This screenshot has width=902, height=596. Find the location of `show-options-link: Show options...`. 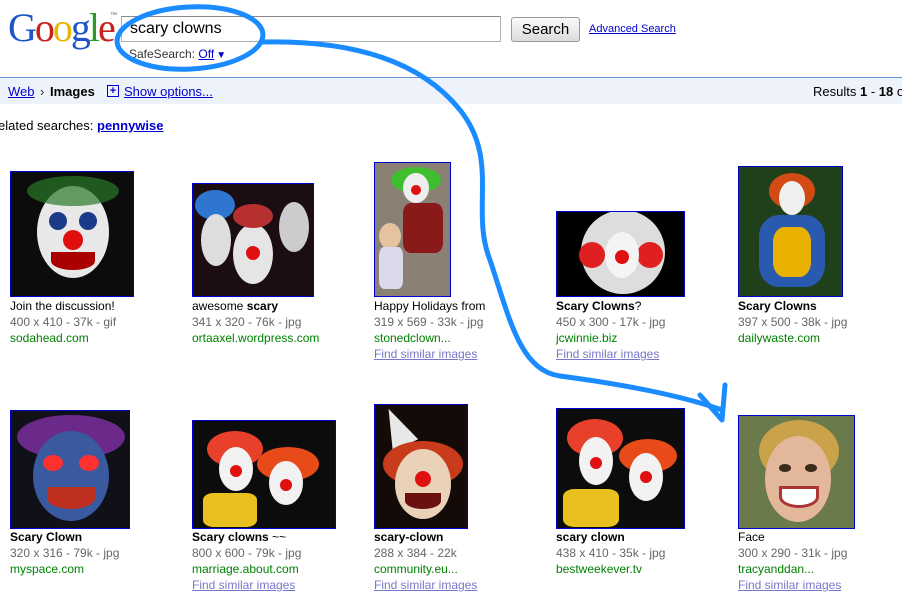

show-options-link: Show options... is located at coordinates (168, 91).